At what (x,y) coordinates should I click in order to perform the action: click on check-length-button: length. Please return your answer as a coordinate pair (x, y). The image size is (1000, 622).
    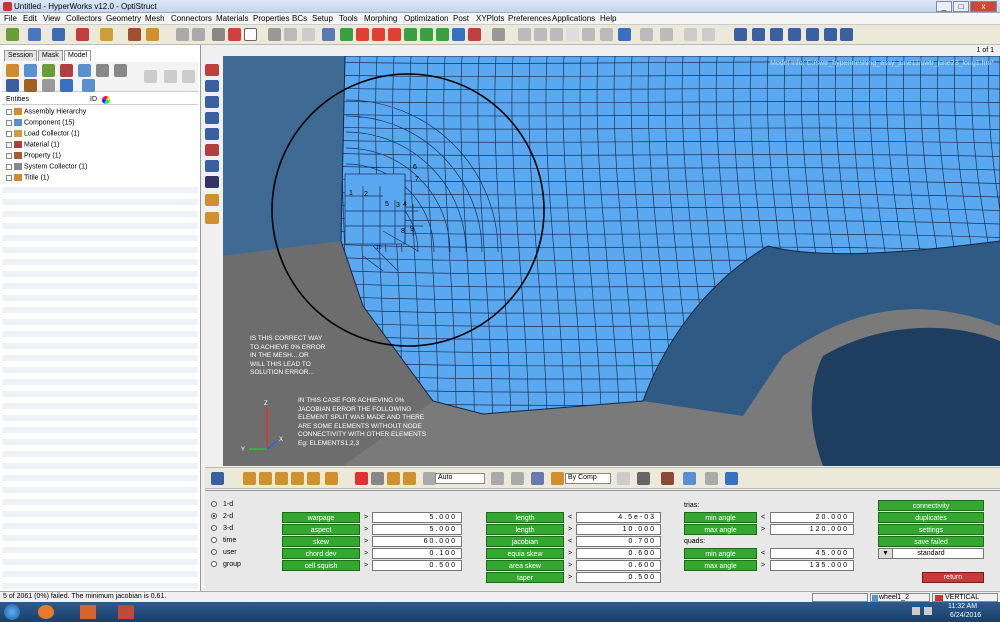
    Looking at the image, I should click on (525, 517).